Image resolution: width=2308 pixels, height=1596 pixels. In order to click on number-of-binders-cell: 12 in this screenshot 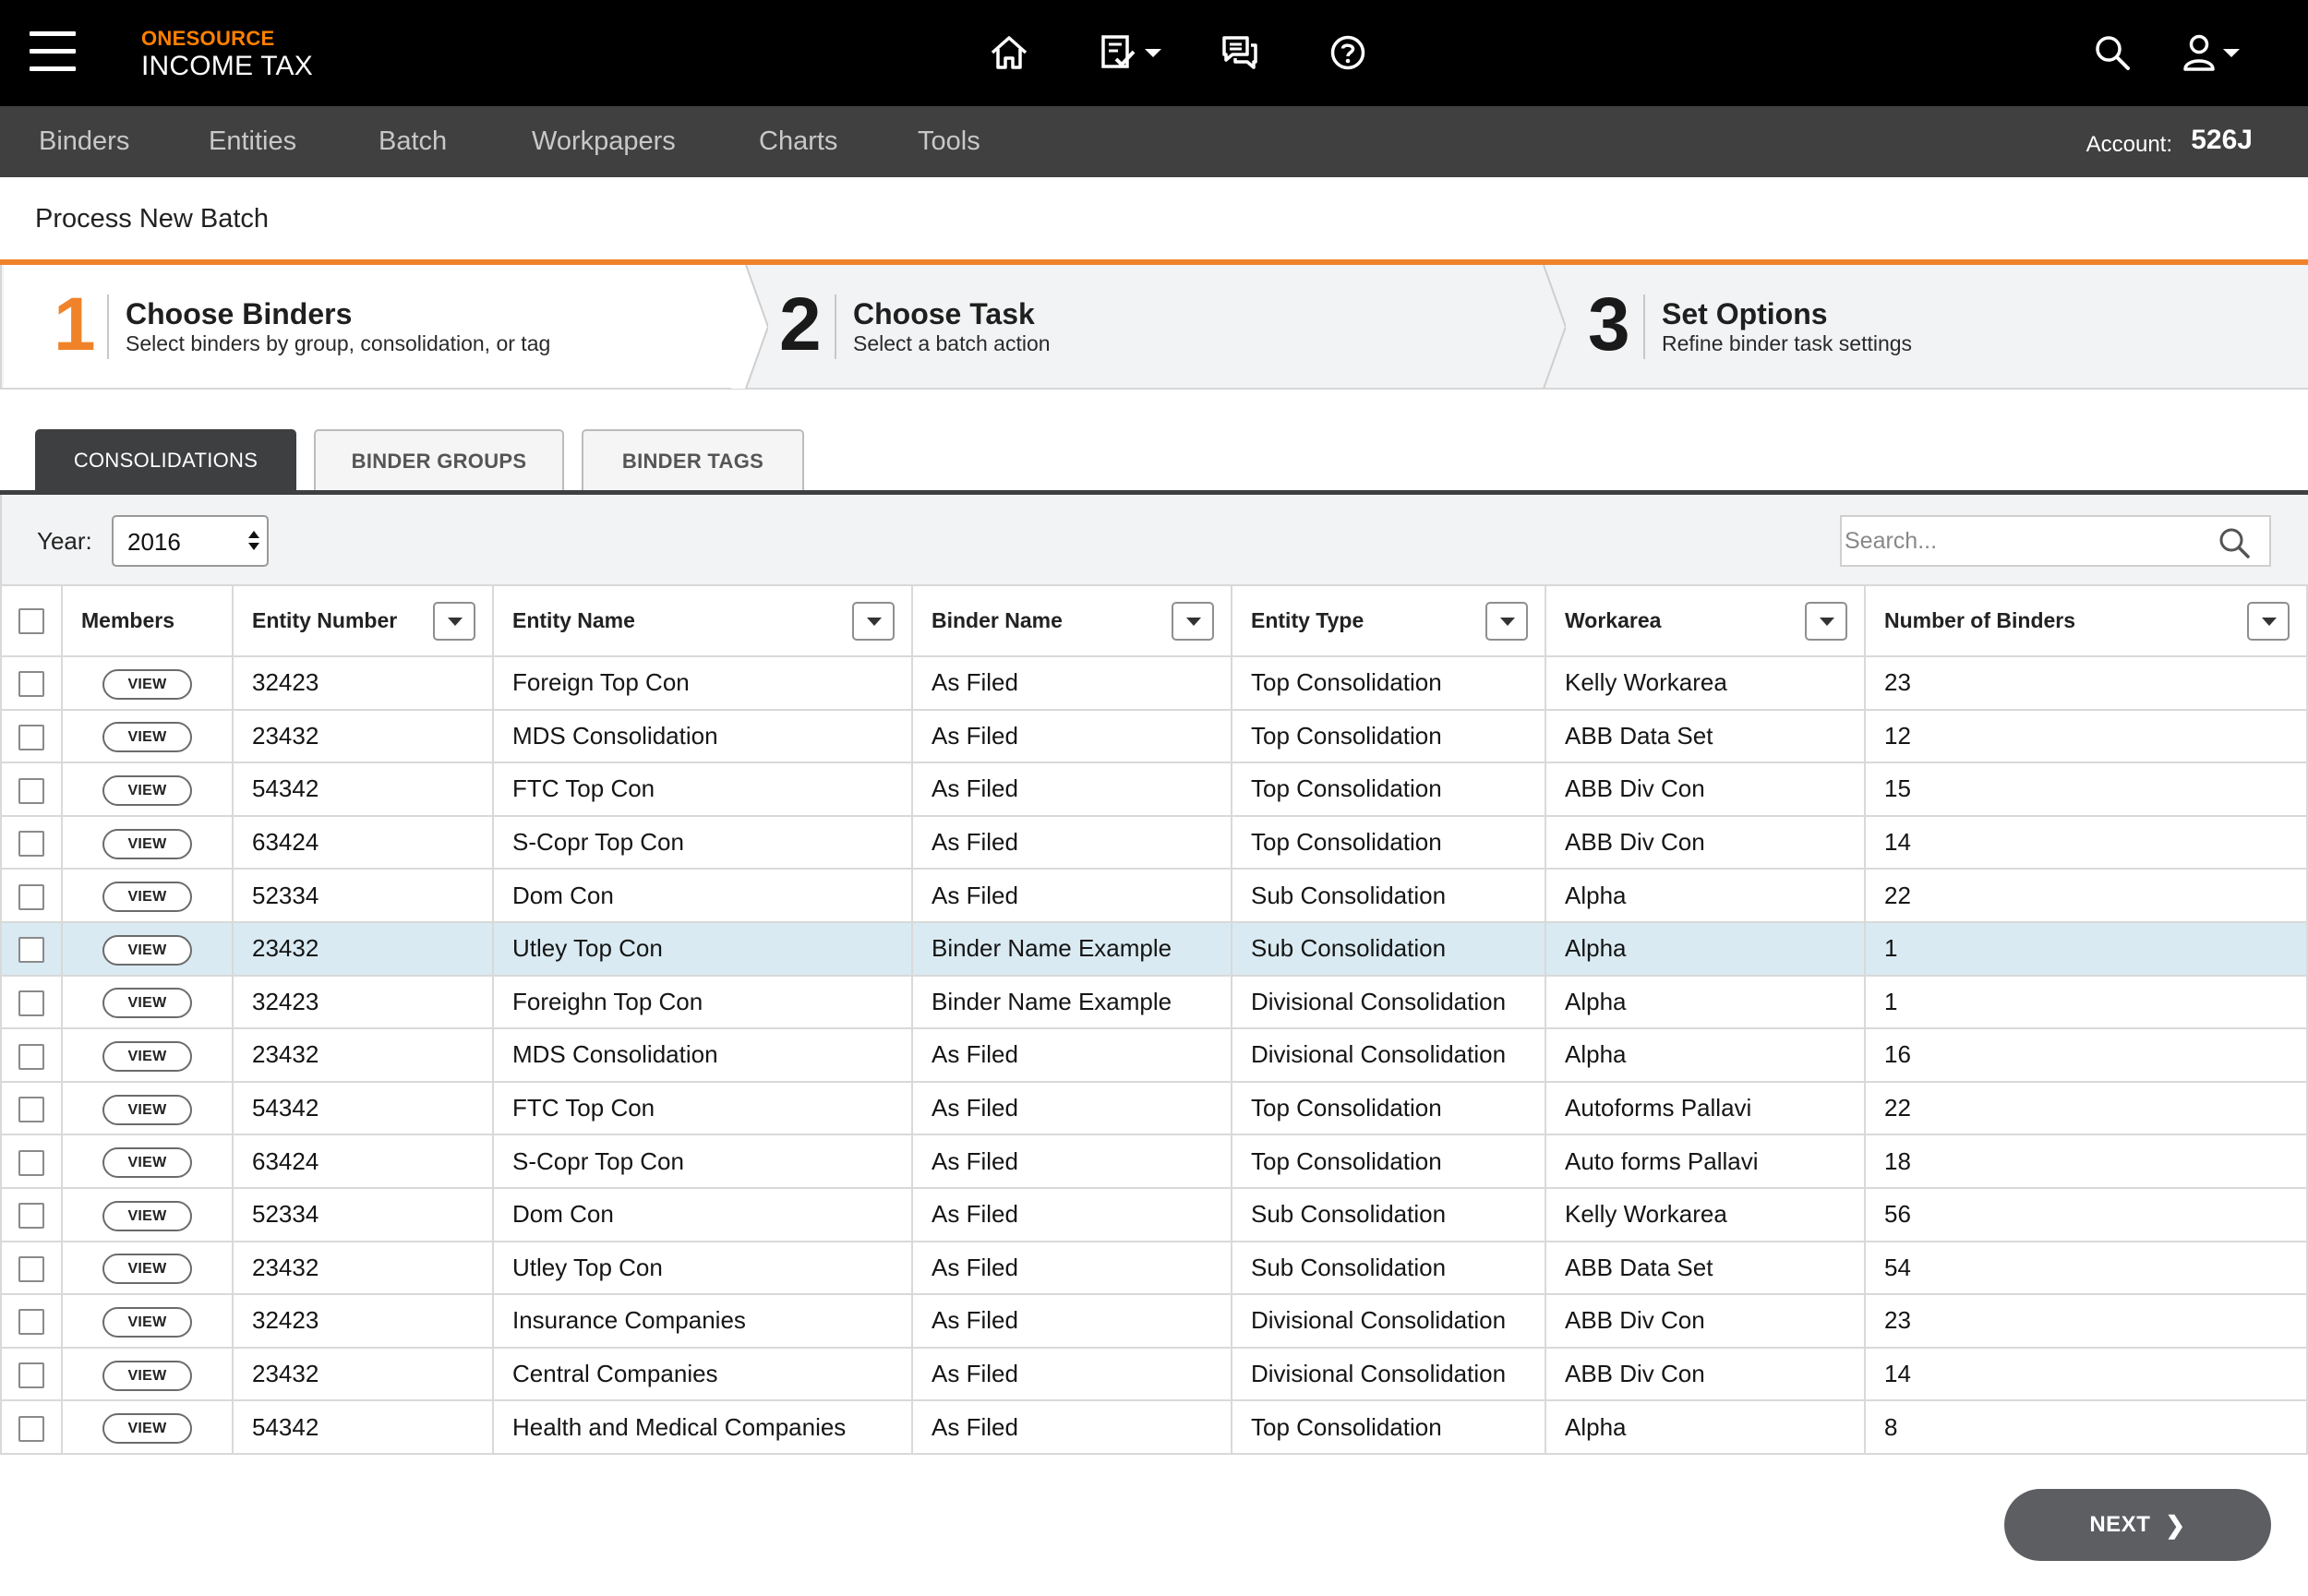, I will do `click(2086, 736)`.